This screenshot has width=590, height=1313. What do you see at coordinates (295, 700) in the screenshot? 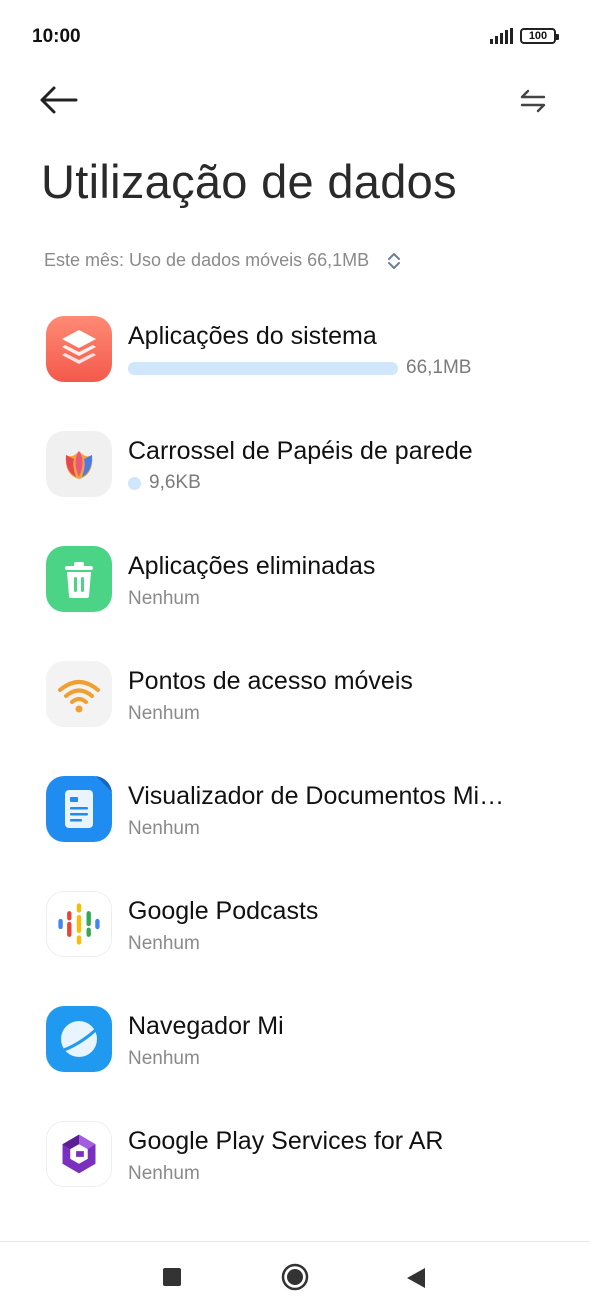
I see `list-item: Pontos de acesso móveis Nenhum` at bounding box center [295, 700].